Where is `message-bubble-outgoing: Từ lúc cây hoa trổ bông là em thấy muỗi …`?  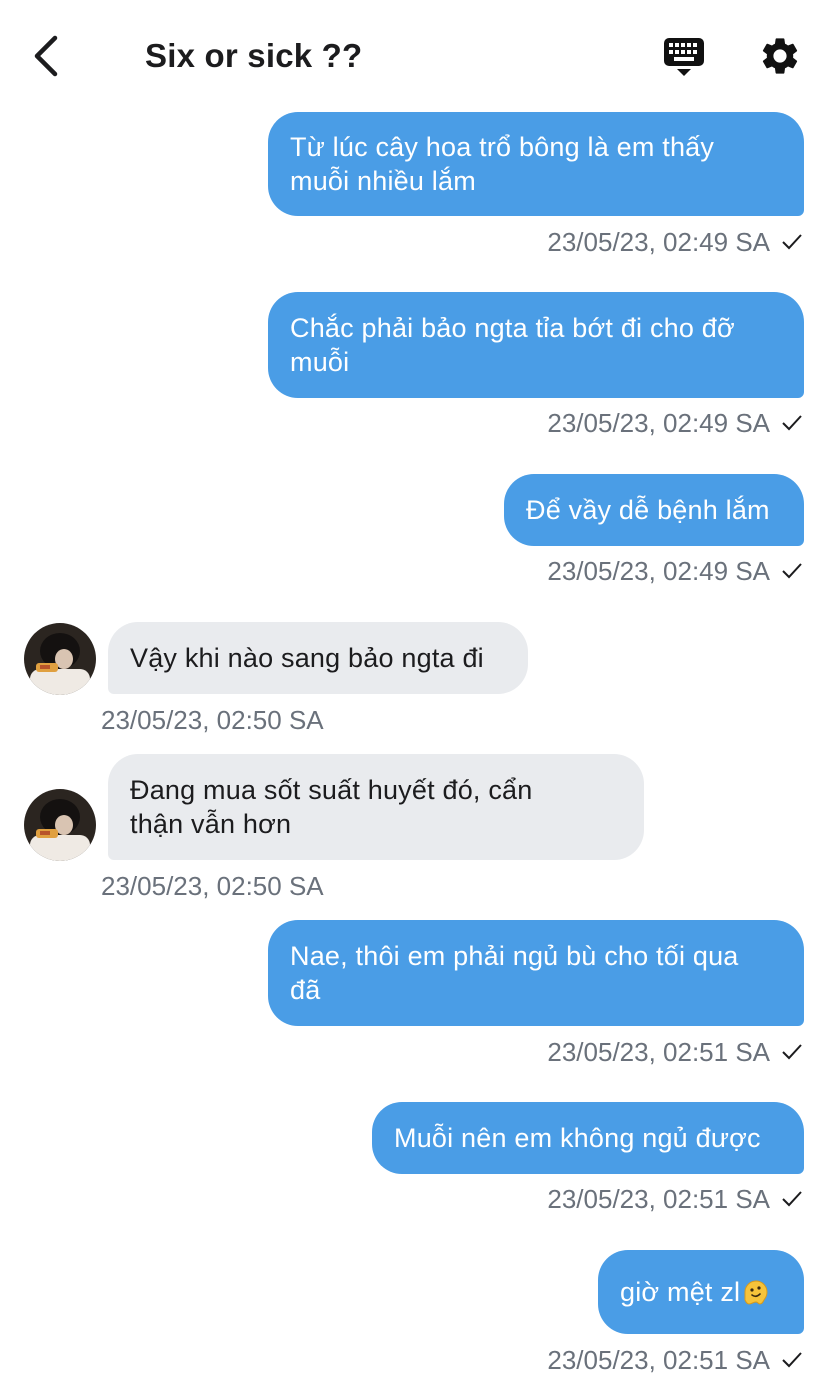
message-bubble-outgoing: Từ lúc cây hoa trổ bông là em thấy muỗi … is located at coordinates (536, 164).